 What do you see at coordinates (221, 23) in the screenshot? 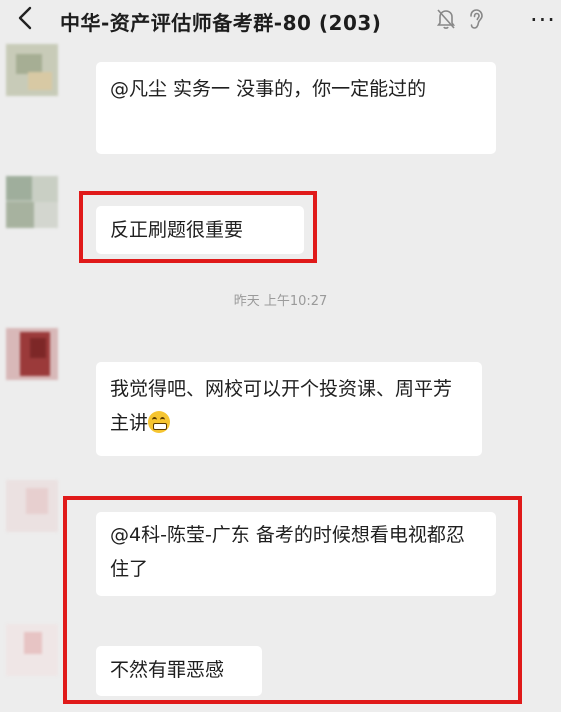
I see `chat-title: 中华-资产评估师备考群-80 (203)` at bounding box center [221, 23].